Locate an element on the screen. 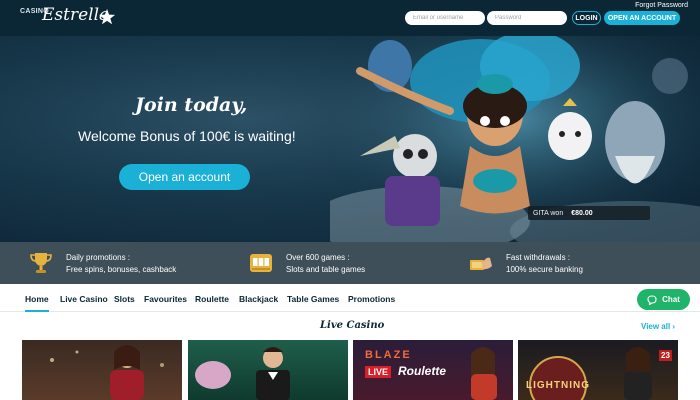  roulette-label: Roulette is located at coordinates (422, 371).